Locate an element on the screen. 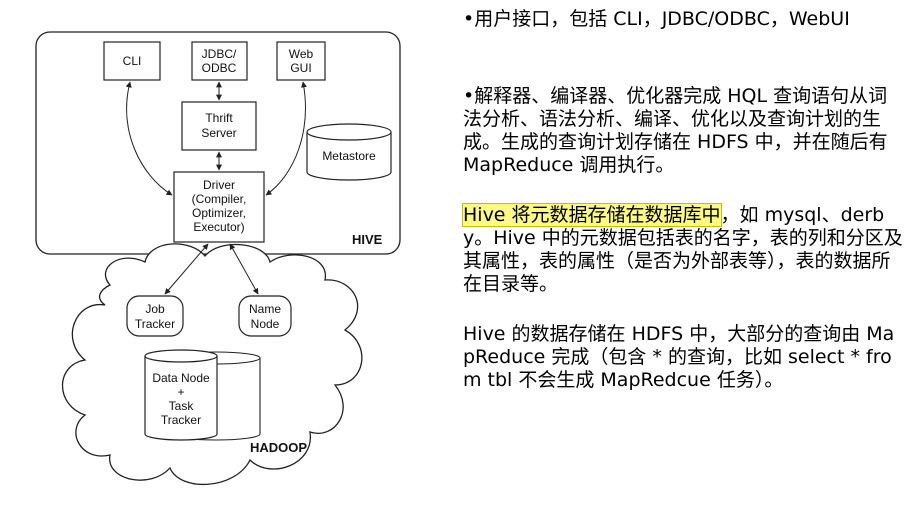  name-label-line2: Node is located at coordinates (265, 324).